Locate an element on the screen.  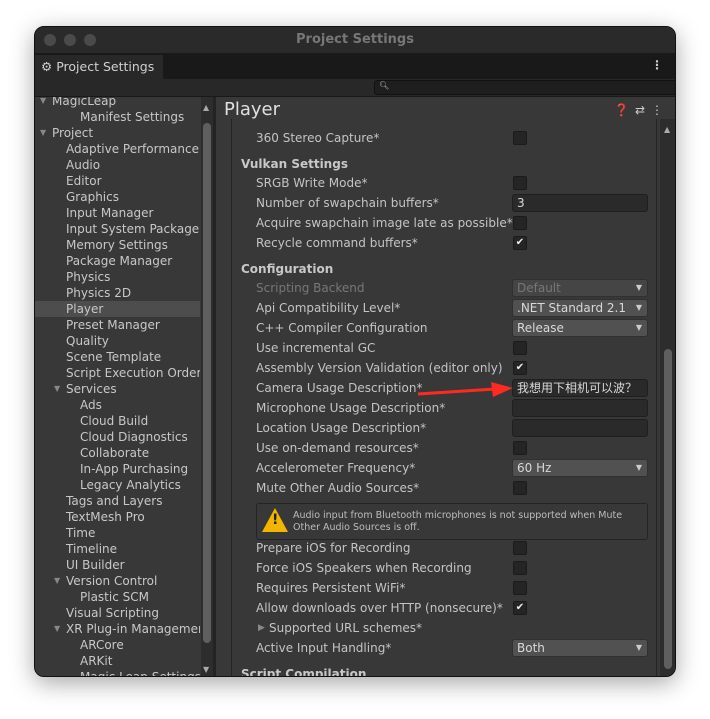
sidebar-item: Input Manager is located at coordinates (117, 213).